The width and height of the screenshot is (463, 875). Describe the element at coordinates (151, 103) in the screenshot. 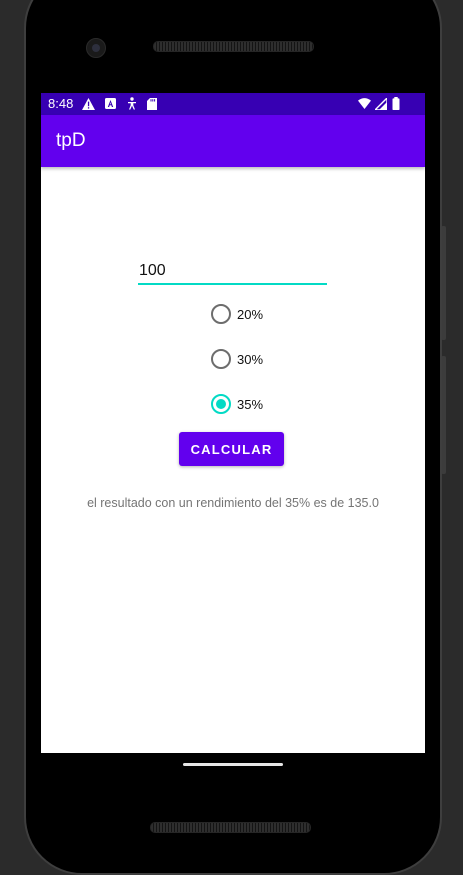

I see `sd-card-icon` at that location.